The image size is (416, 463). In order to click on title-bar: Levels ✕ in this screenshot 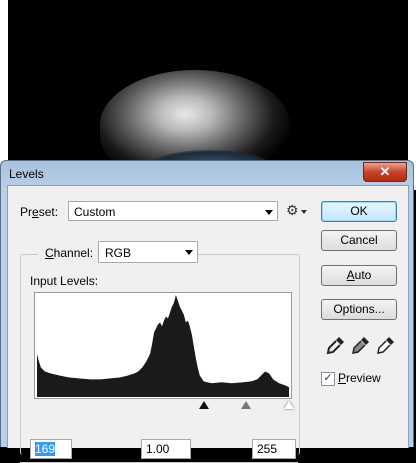, I will do `click(207, 173)`.